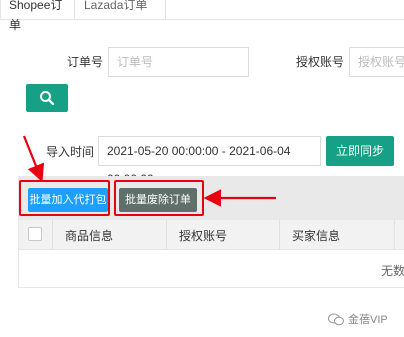 This screenshot has height=337, width=404. I want to click on wechat-icon, so click(336, 319).